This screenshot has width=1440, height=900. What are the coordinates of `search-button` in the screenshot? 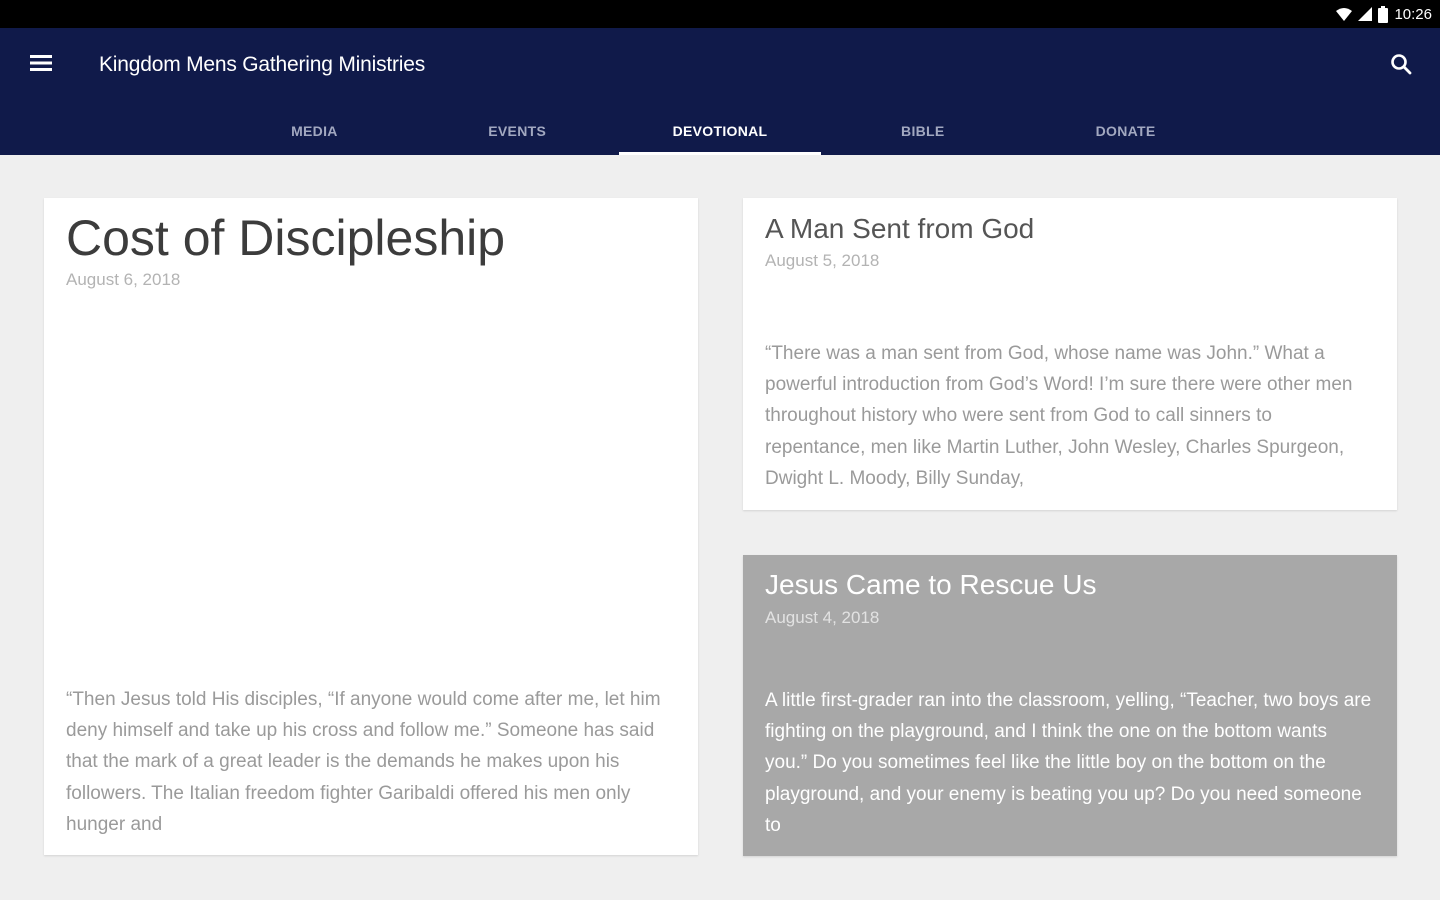 It's located at (1401, 66).